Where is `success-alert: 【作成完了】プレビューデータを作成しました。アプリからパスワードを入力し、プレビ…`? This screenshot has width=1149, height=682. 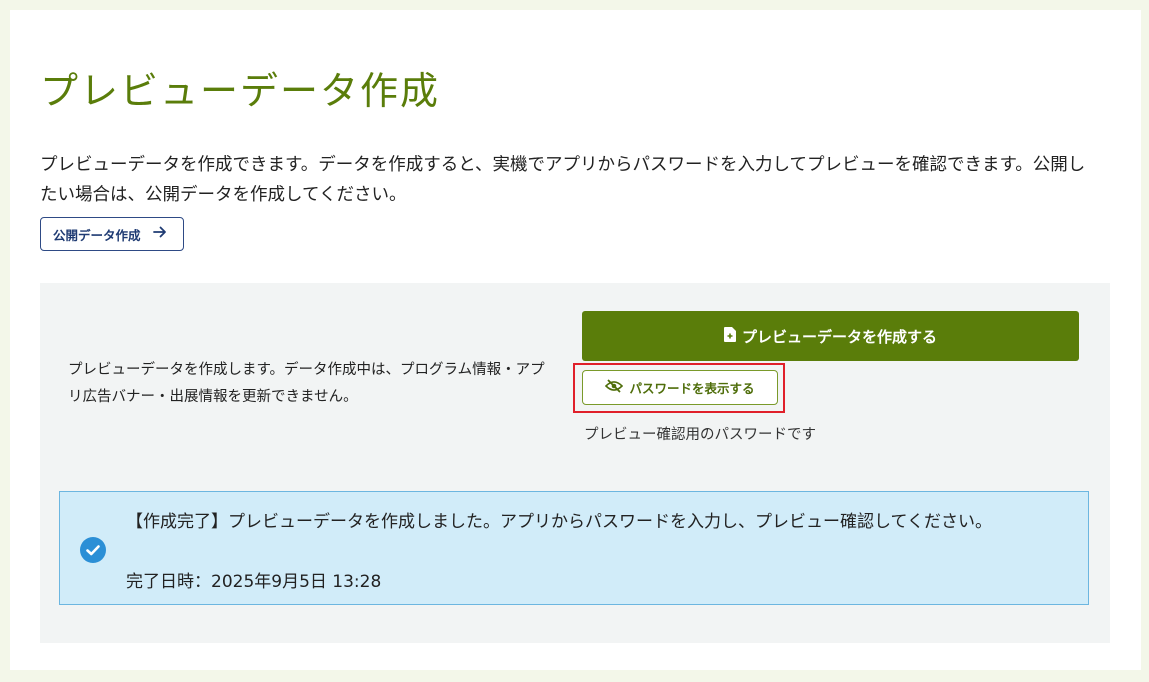
success-alert: 【作成完了】プレビューデータを作成しました。アプリからパスワードを入力し、プレビ… is located at coordinates (574, 548).